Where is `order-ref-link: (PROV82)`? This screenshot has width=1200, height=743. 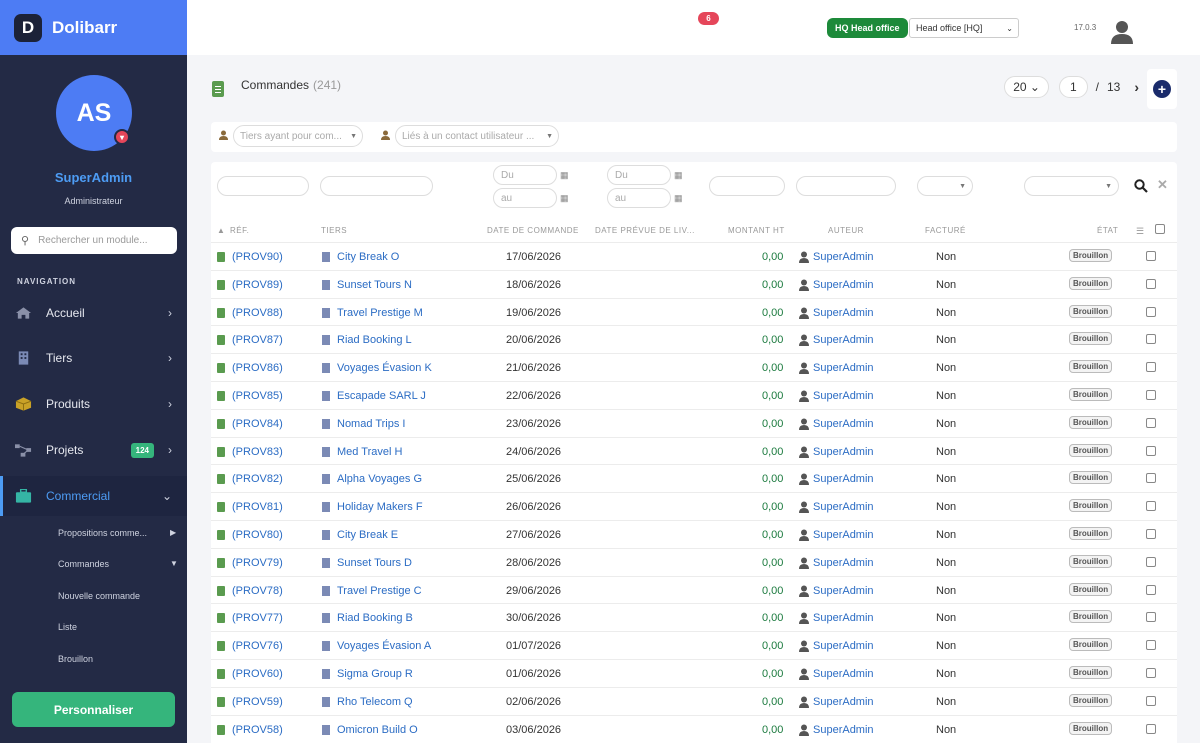
order-ref-link: (PROV82) is located at coordinates (257, 479).